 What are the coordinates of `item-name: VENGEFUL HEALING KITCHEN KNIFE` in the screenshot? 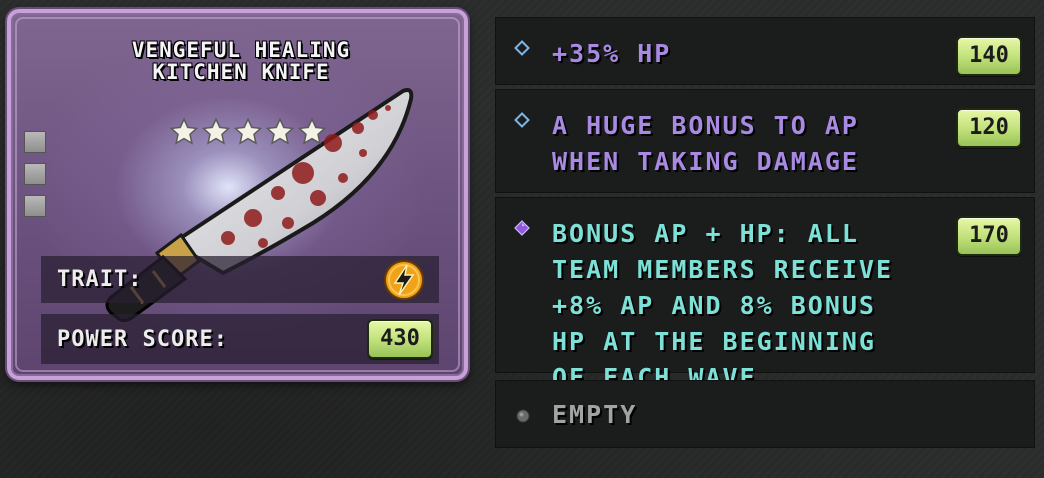 It's located at (241, 61).